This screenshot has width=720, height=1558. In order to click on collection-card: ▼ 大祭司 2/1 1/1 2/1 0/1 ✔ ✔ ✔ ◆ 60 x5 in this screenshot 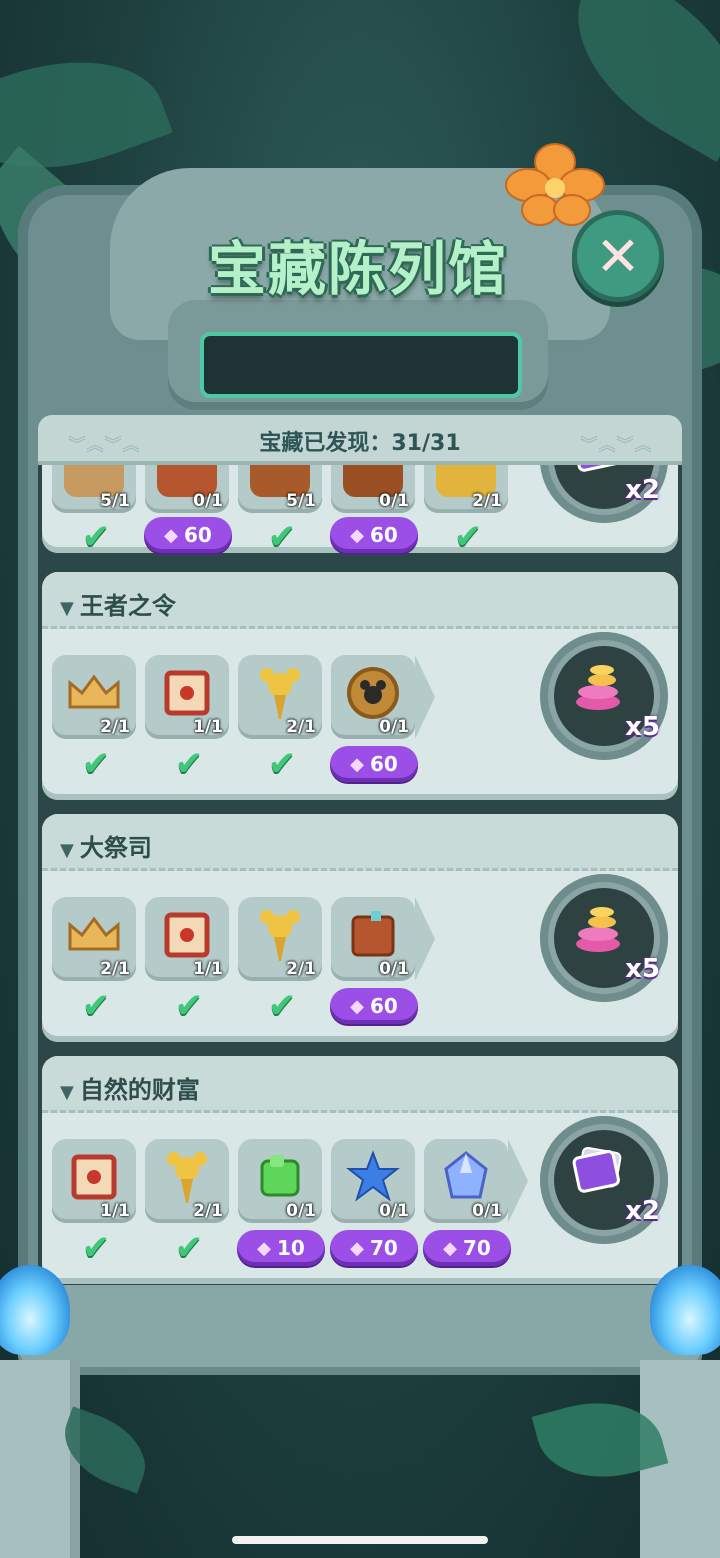, I will do `click(360, 928)`.